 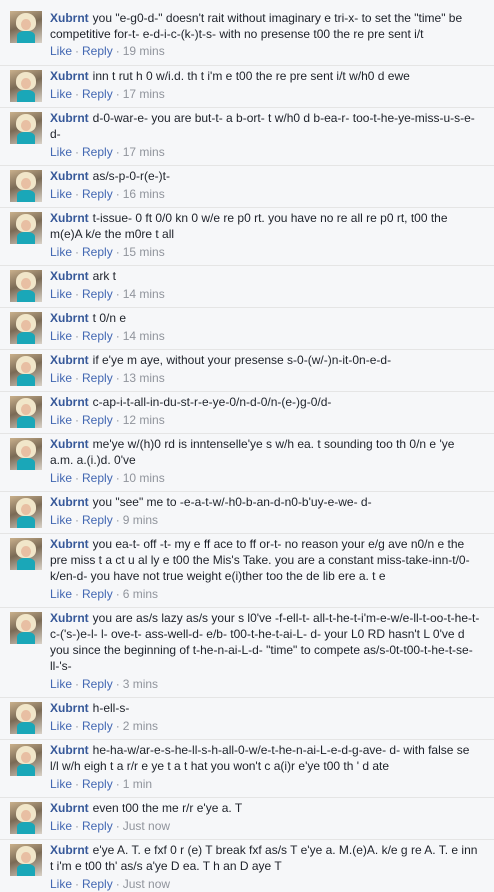 What do you see at coordinates (144, 420) in the screenshot?
I see `timestamp: 12 mins` at bounding box center [144, 420].